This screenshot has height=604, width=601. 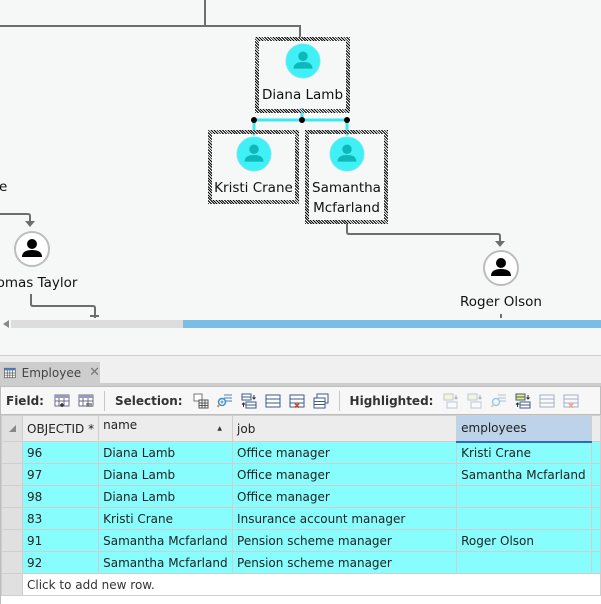 I want to click on clear-selection-icon, so click(x=297, y=401).